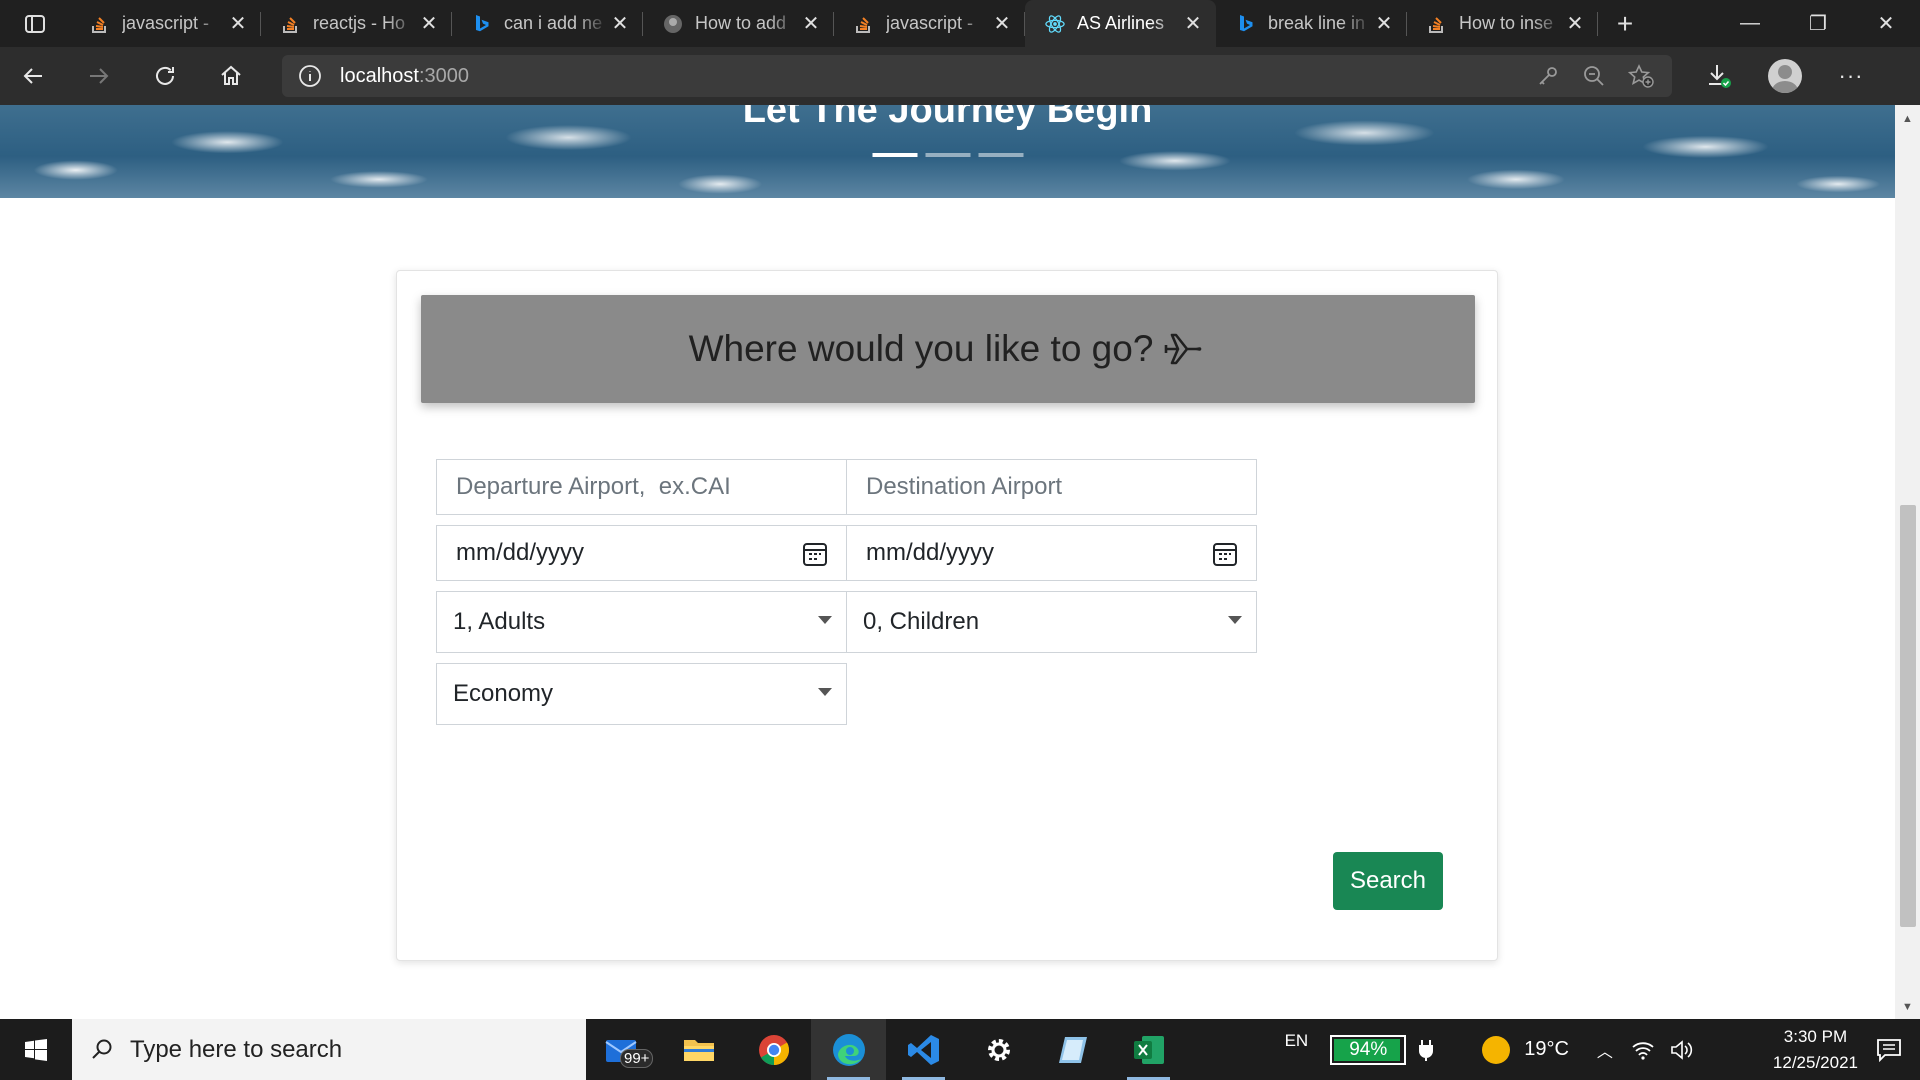  Describe the element at coordinates (1605, 1050) in the screenshot. I see `chevron-up-icon: ︿` at that location.